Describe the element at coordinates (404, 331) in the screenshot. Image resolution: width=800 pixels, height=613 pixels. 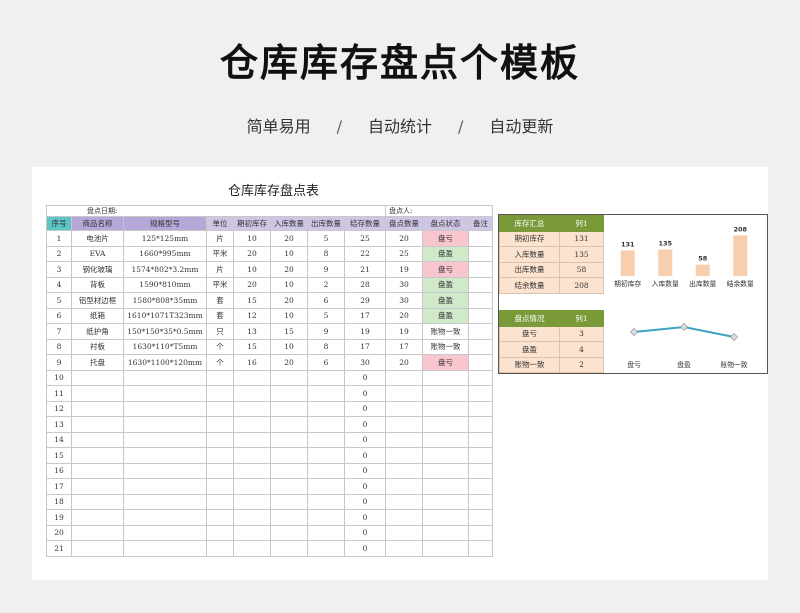
I see `table-cell: 19` at that location.